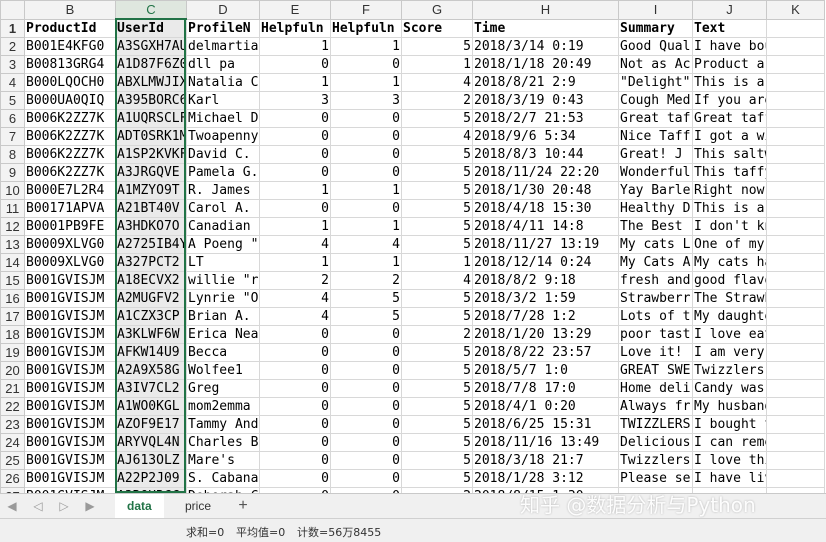 The height and width of the screenshot is (542, 826). I want to click on table-cell: B006K2ZZ7K, so click(70, 118).